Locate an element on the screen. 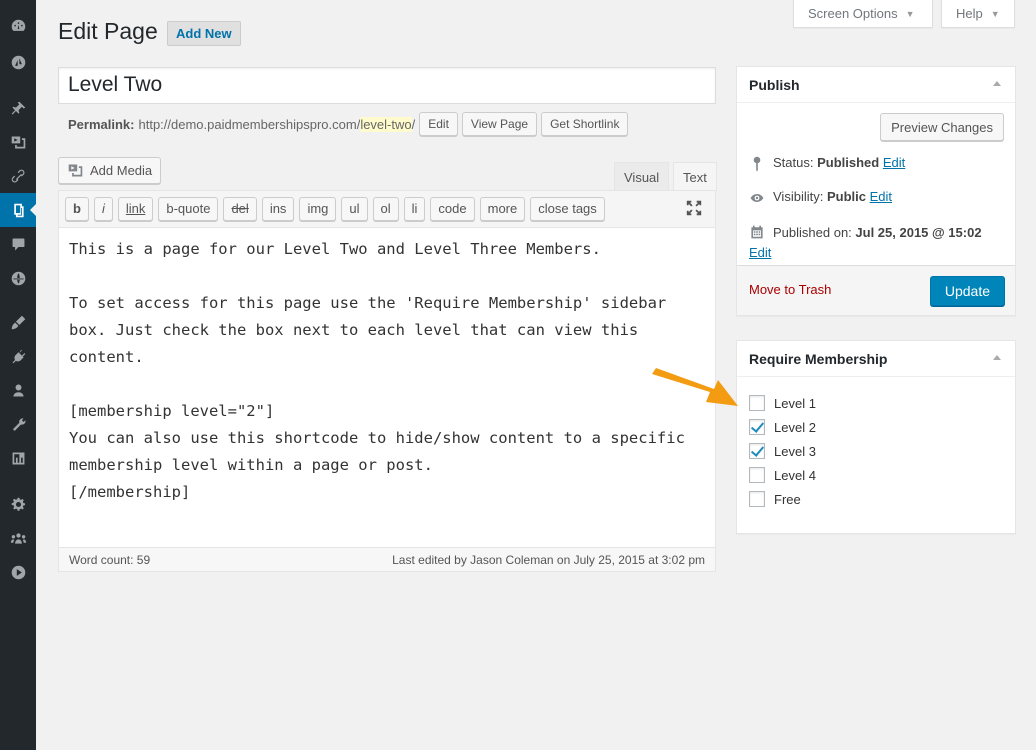 This screenshot has height=750, width=1036. qt-code-button: code is located at coordinates (452, 209).